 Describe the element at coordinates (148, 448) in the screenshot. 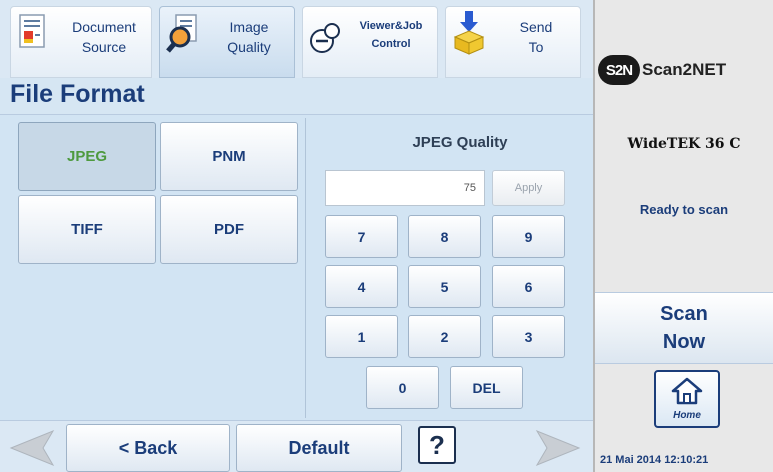

I see `back-button: < Back` at that location.